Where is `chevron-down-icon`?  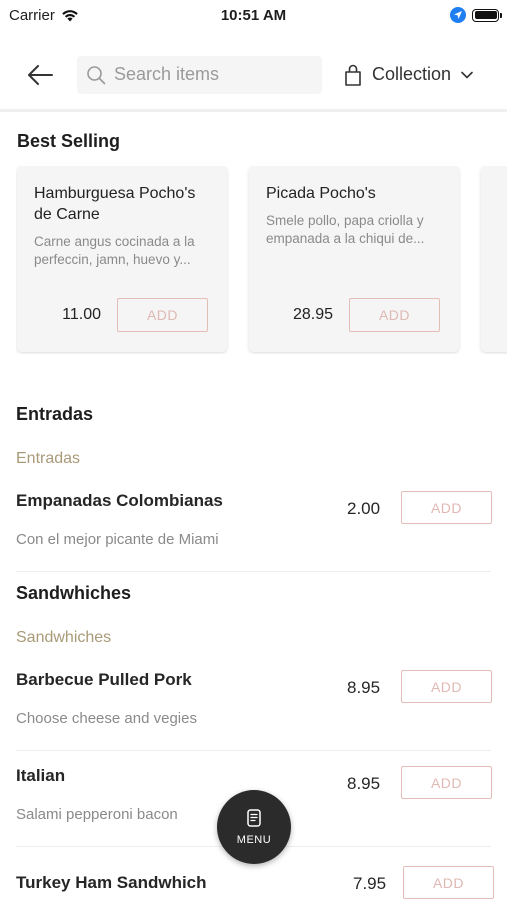
chevron-down-icon is located at coordinates (467, 75).